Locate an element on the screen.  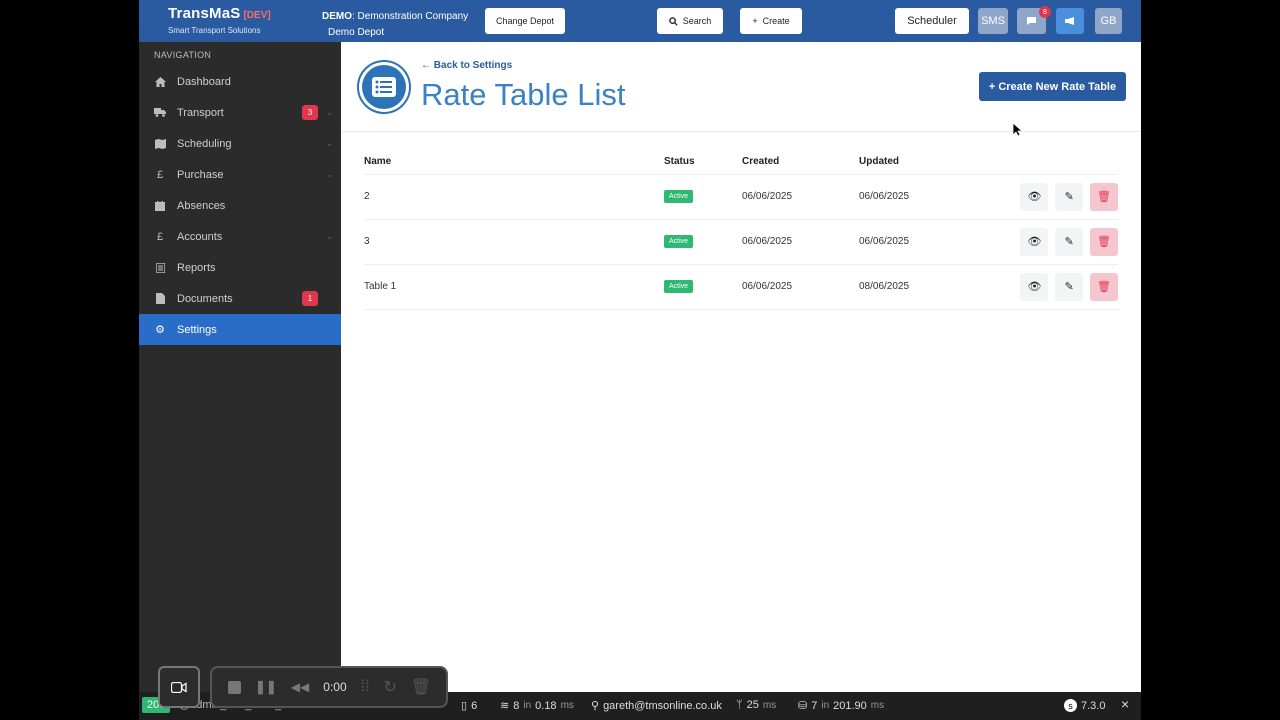
column-header-actions is located at coordinates (1048, 162).